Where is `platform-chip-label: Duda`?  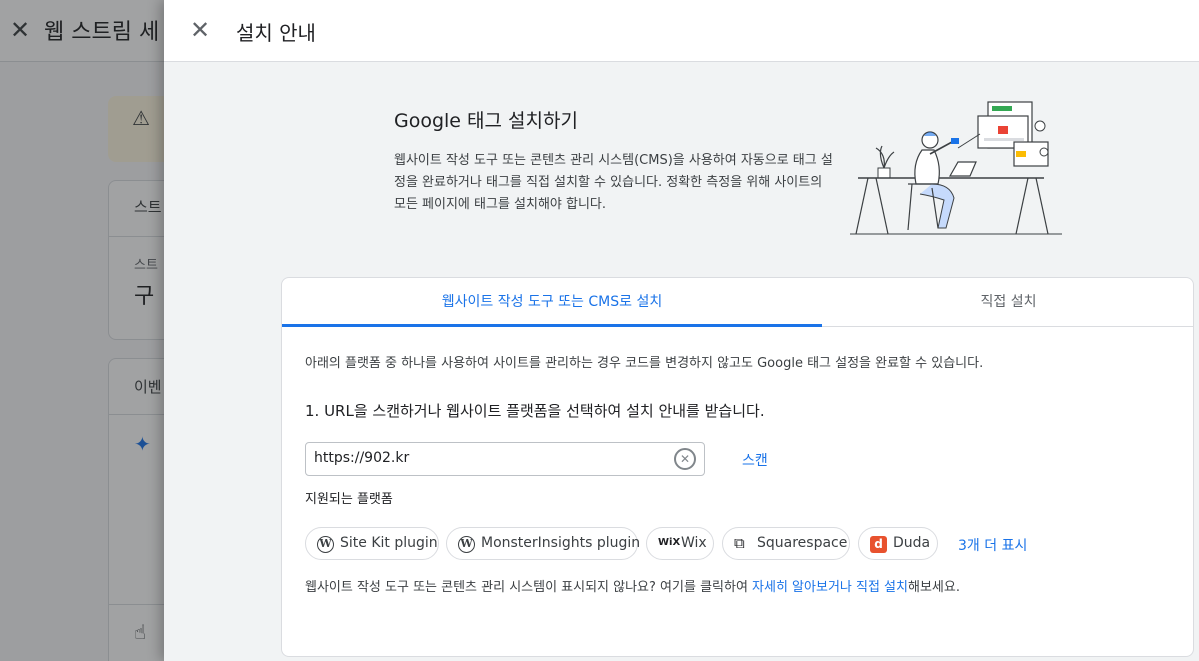
platform-chip-label: Duda is located at coordinates (912, 543).